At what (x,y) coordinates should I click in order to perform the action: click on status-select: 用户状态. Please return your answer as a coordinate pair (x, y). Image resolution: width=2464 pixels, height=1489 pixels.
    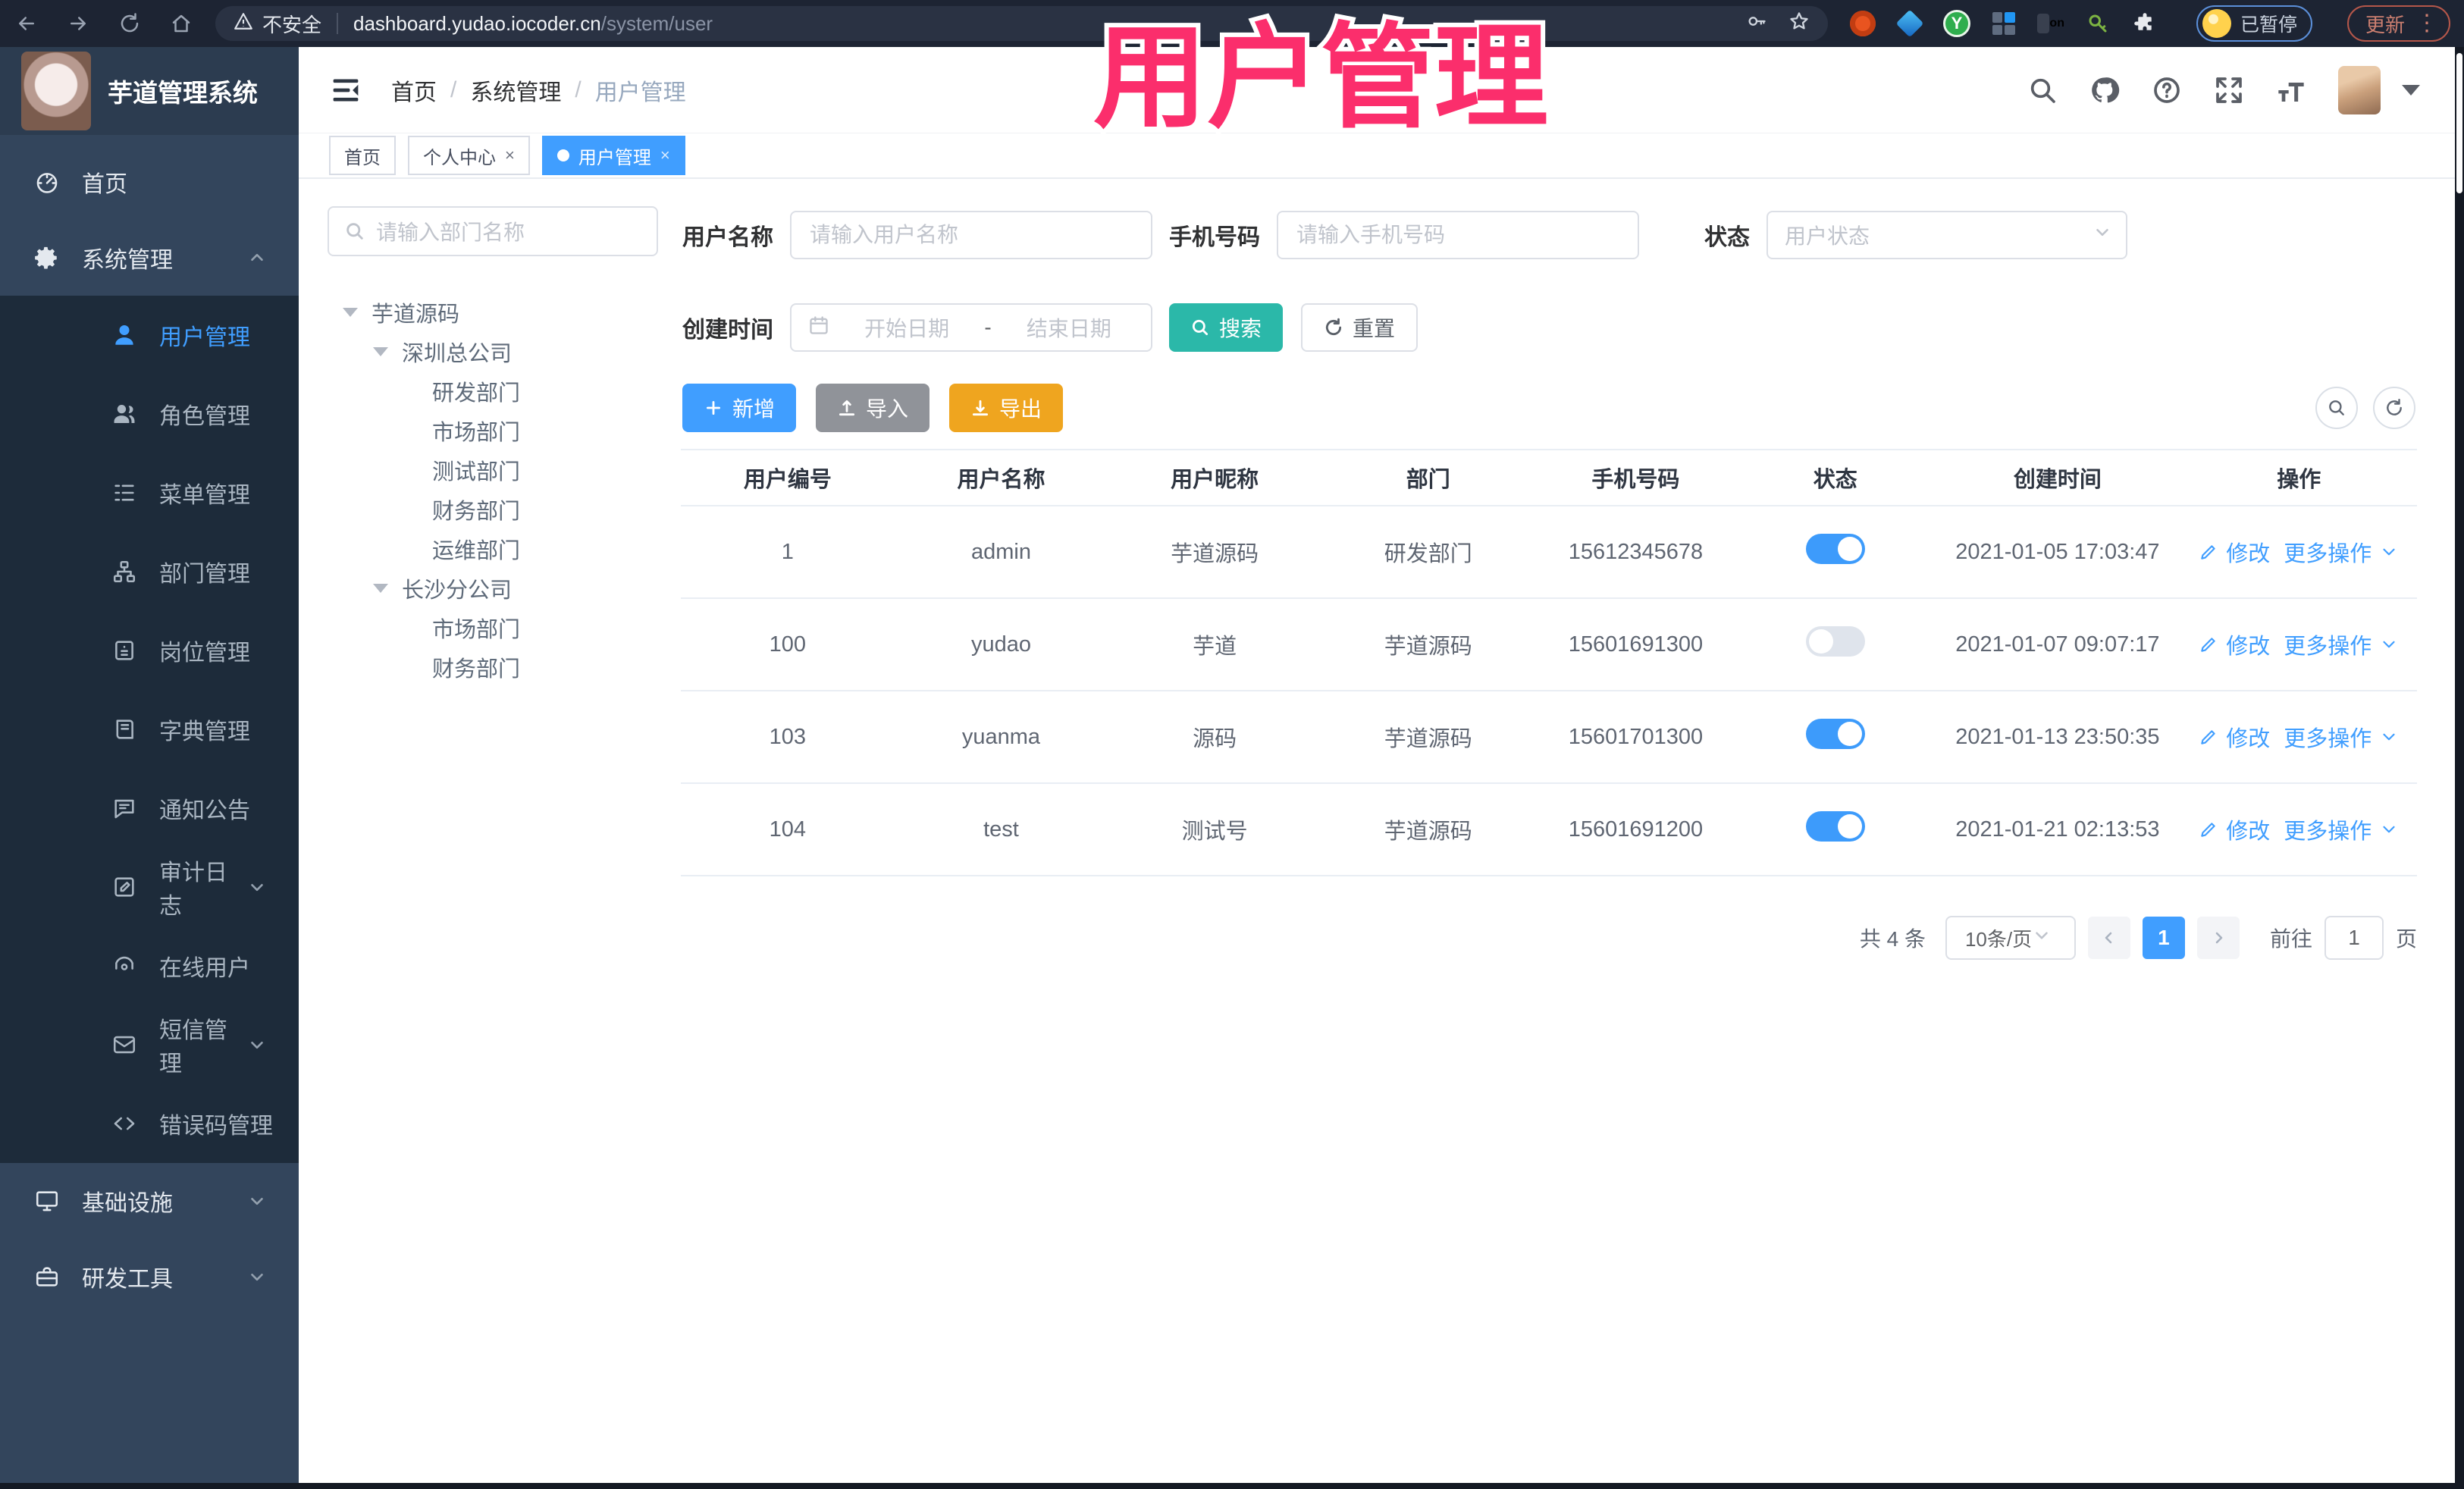
    Looking at the image, I should click on (1946, 235).